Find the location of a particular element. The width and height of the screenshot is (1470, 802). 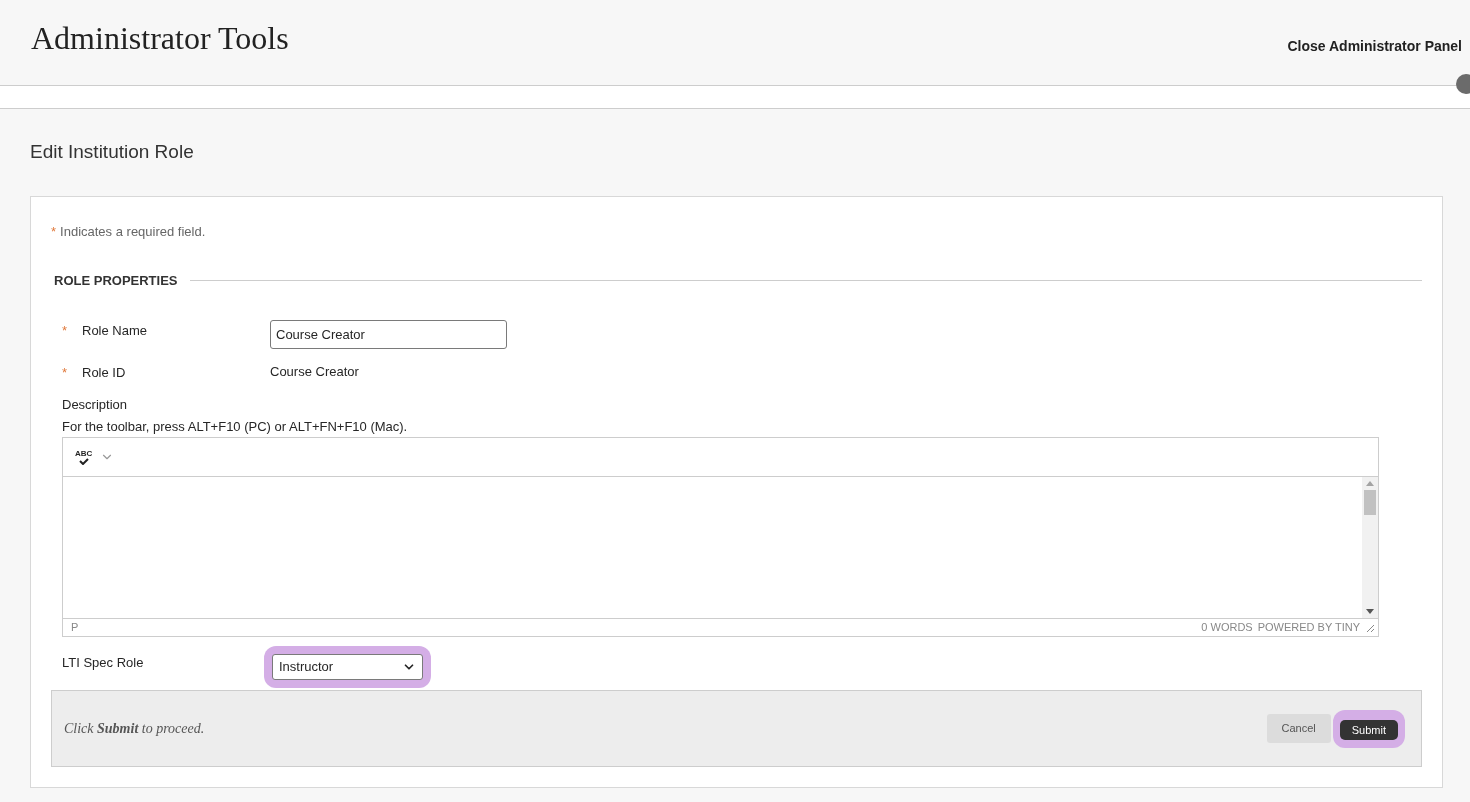

resize-handle-icon is located at coordinates (1369, 627).